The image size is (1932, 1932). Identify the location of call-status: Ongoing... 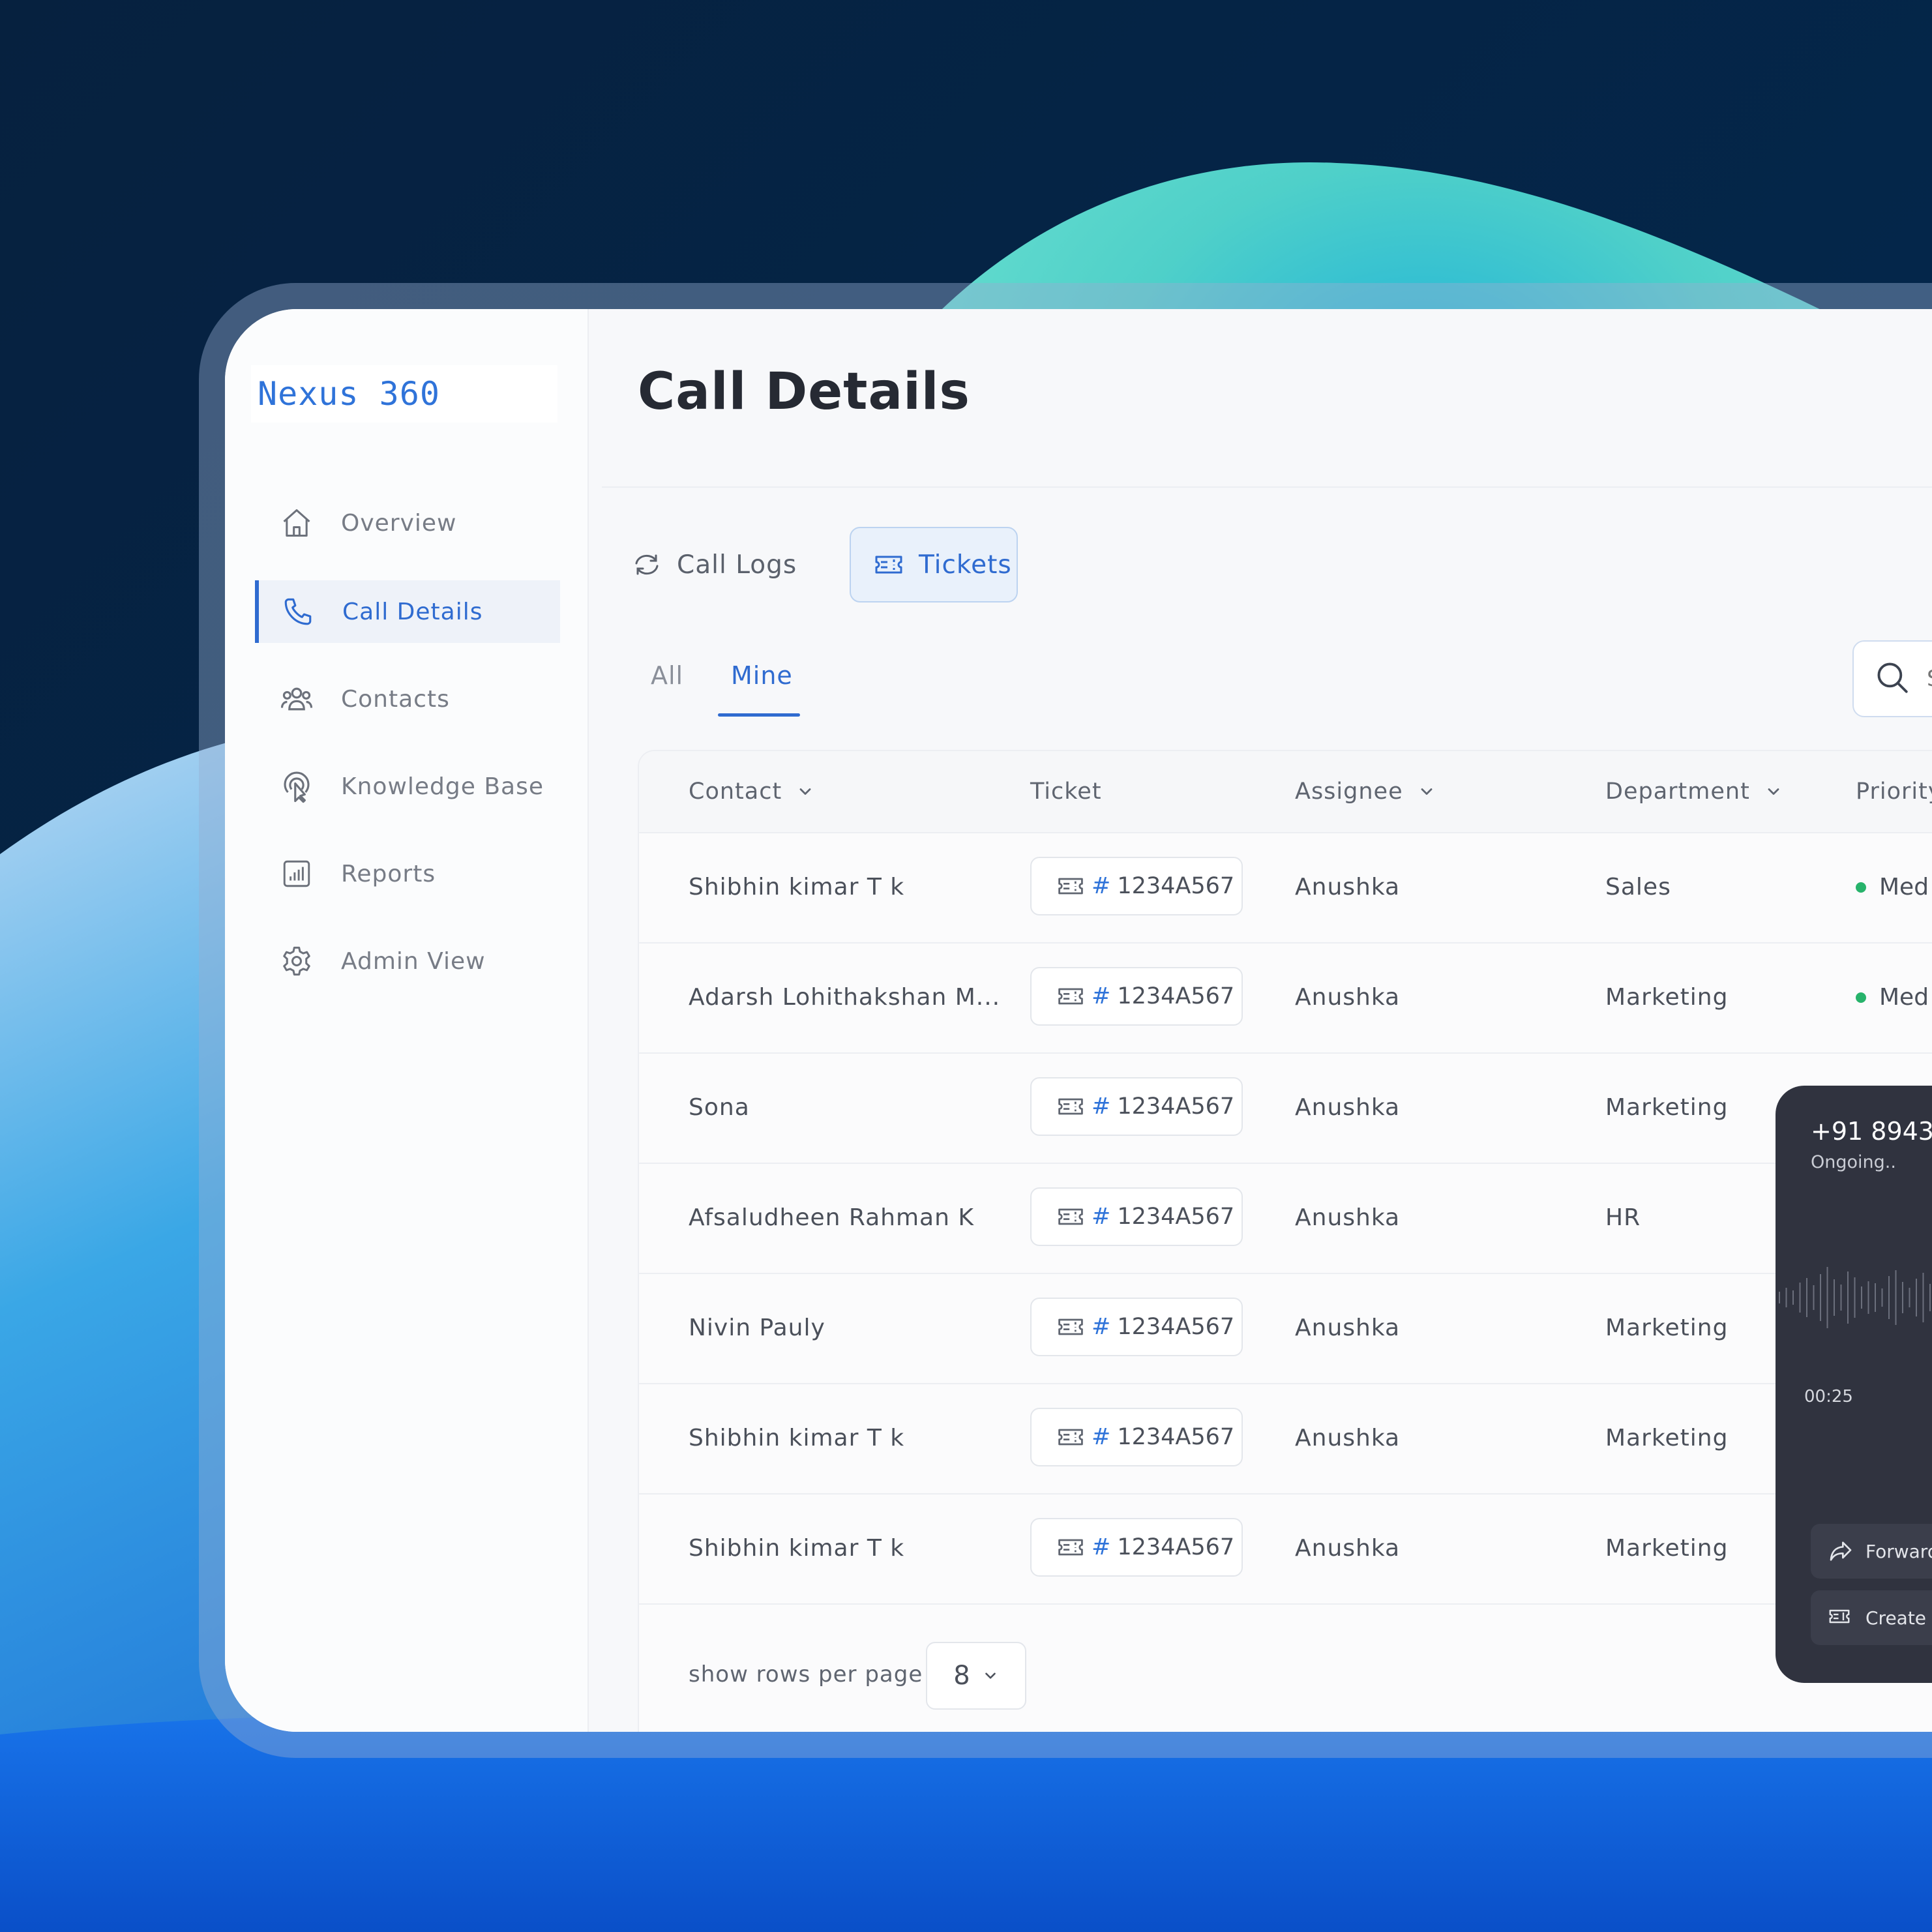
(1853, 1162).